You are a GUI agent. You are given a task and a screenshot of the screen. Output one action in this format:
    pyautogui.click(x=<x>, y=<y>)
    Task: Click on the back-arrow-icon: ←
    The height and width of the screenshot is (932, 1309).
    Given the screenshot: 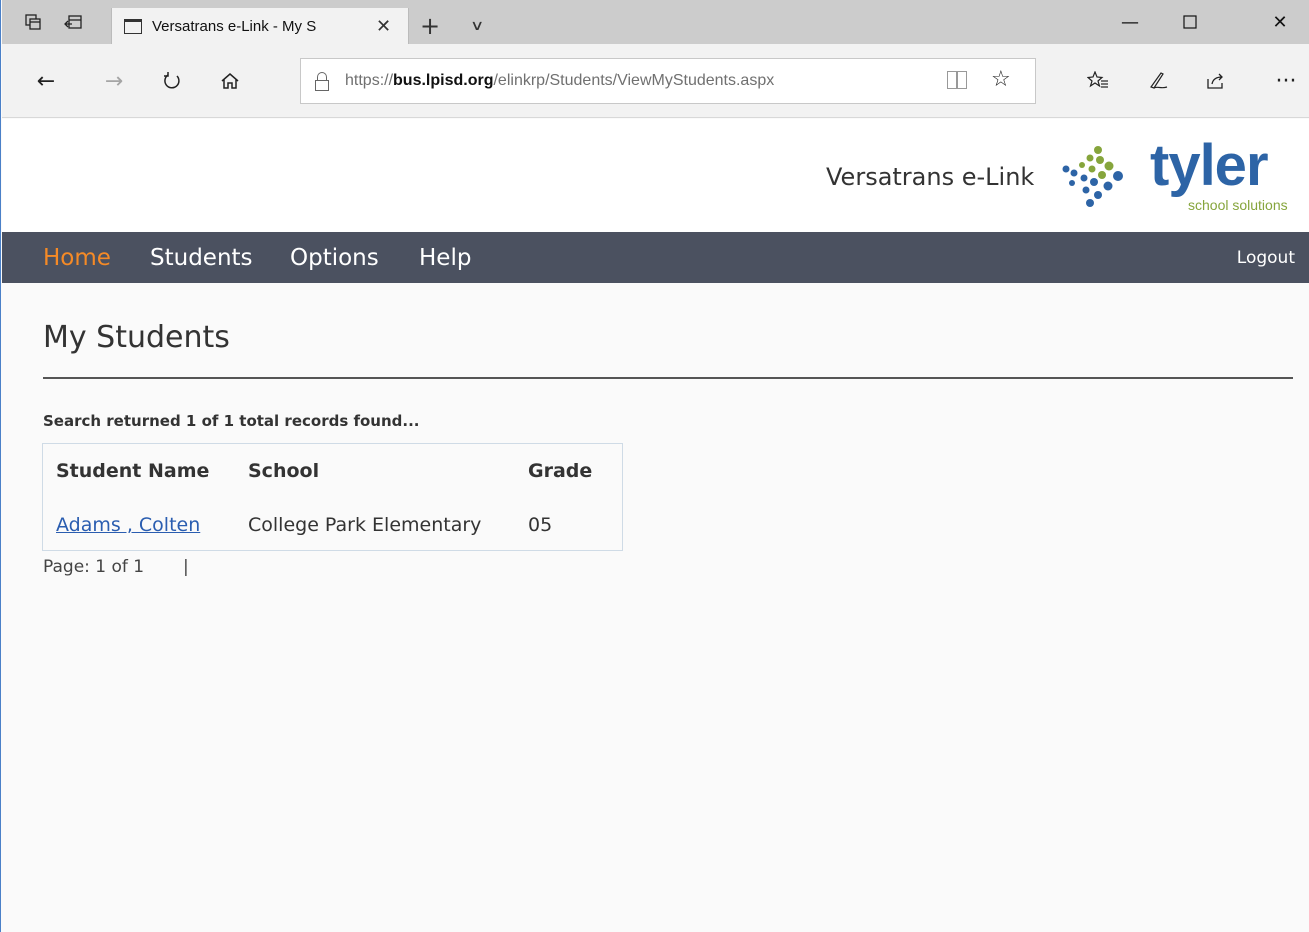 What is the action you would take?
    pyautogui.click(x=46, y=81)
    